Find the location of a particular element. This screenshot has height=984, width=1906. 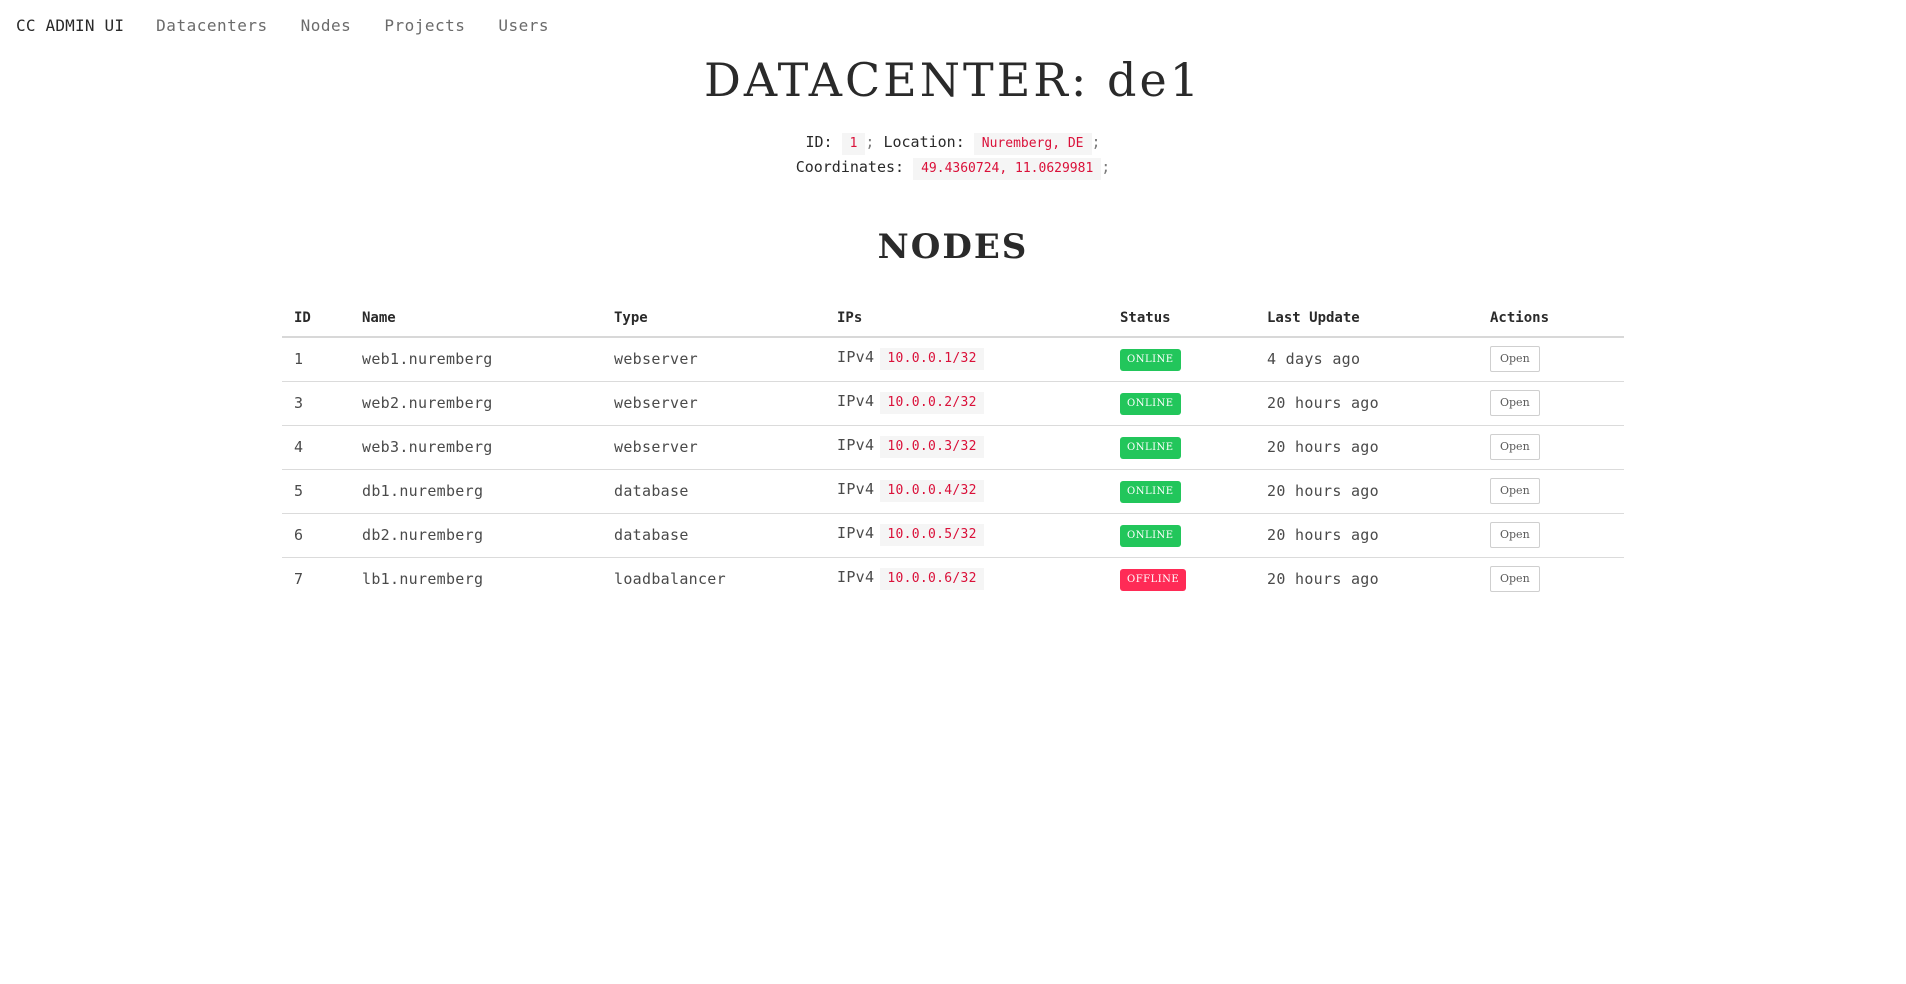

page-title: DATACENTER: de1 is located at coordinates (953, 80).